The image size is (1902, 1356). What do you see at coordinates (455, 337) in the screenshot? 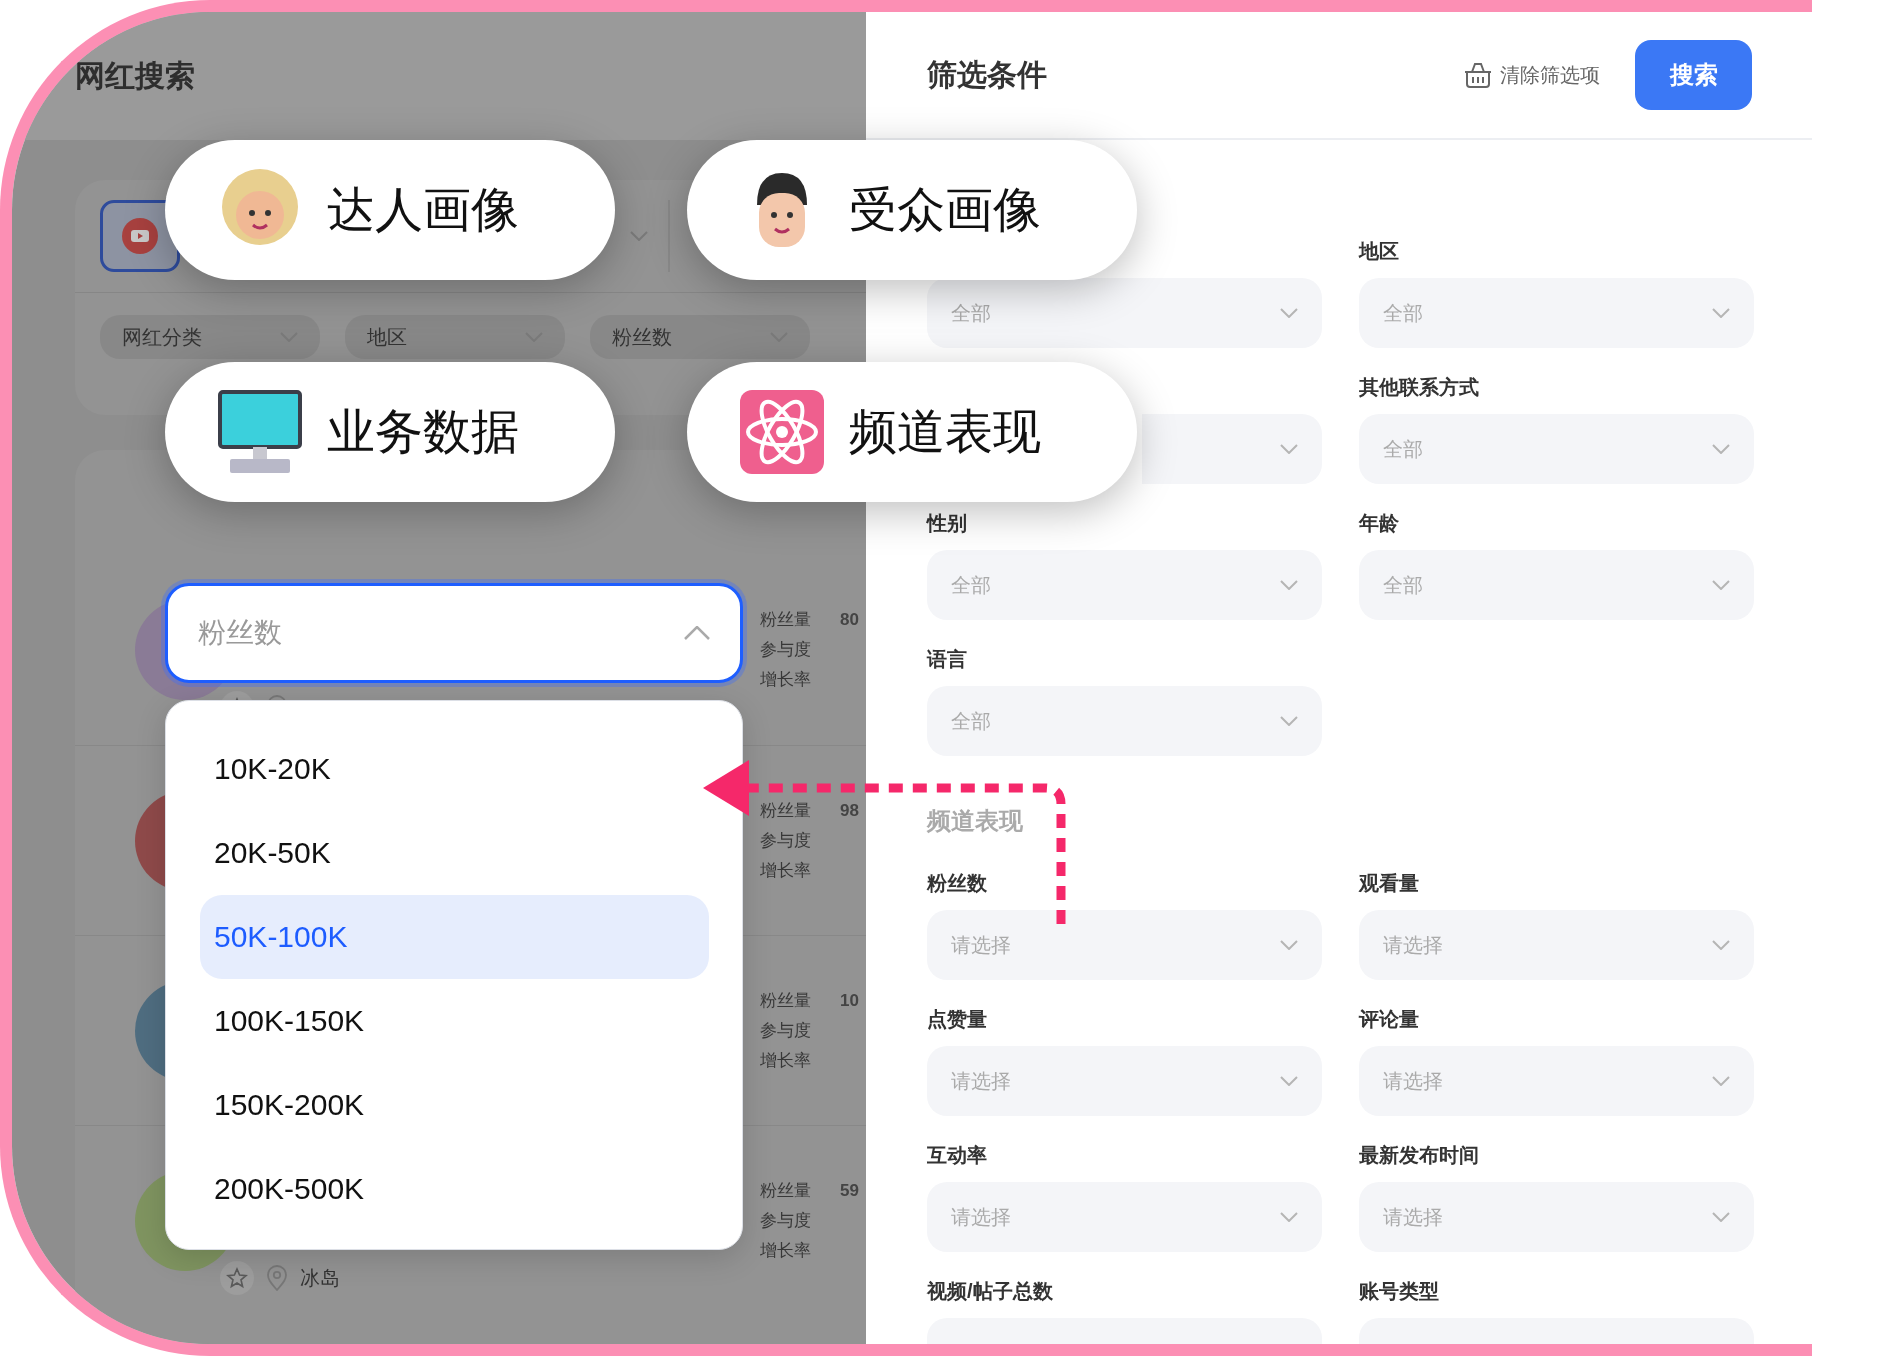
I see `filter-chip: 地区` at bounding box center [455, 337].